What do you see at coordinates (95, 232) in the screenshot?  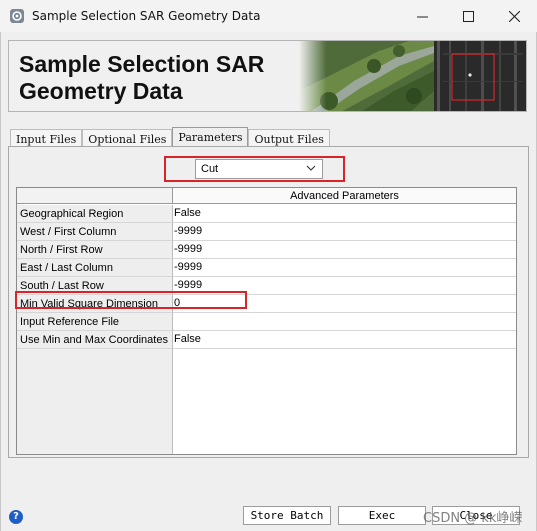 I see `row-label: West / First Column` at bounding box center [95, 232].